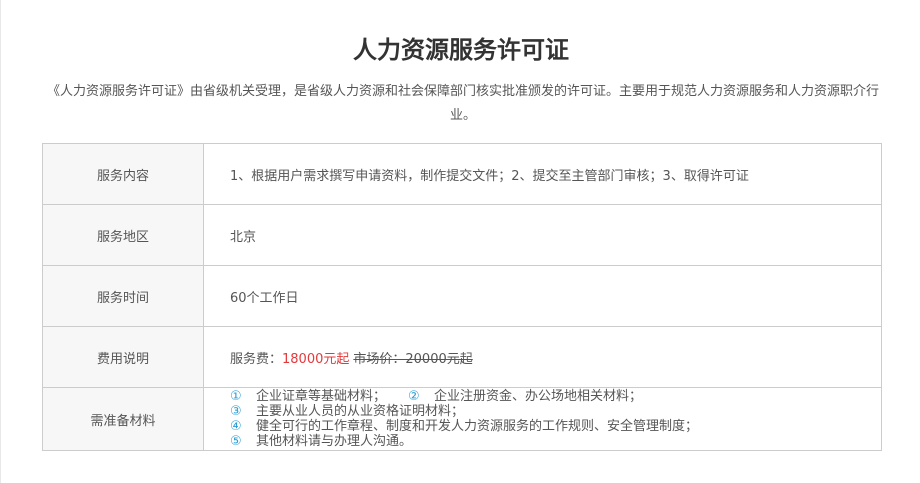  What do you see at coordinates (555, 441) in the screenshot?
I see `materials-line: ⑤ 其他材料请与办理人沟通。` at bounding box center [555, 441].